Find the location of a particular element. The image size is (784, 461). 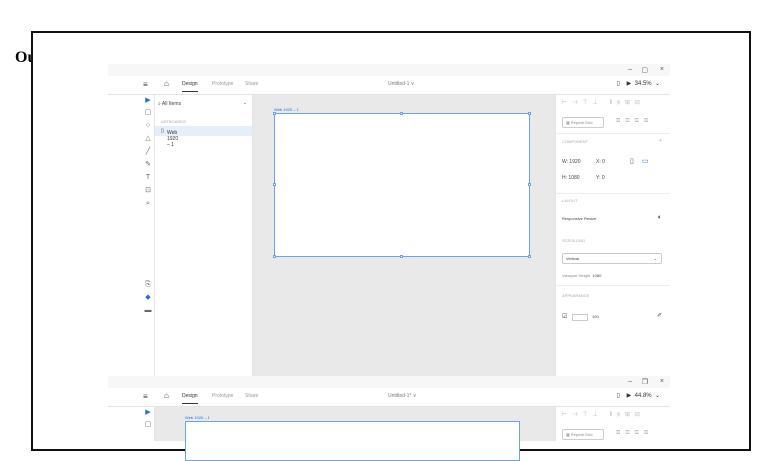

document-title: Untitled-1 ∨ is located at coordinates (401, 84).